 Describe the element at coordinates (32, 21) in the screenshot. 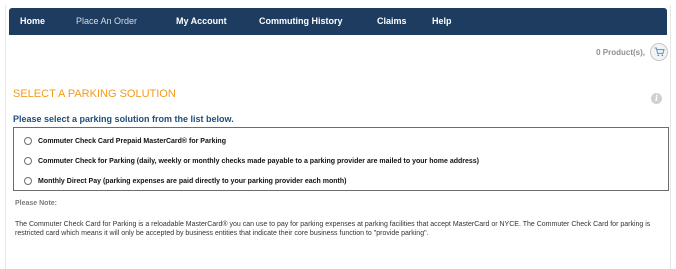

I see `nav-home: Home` at that location.